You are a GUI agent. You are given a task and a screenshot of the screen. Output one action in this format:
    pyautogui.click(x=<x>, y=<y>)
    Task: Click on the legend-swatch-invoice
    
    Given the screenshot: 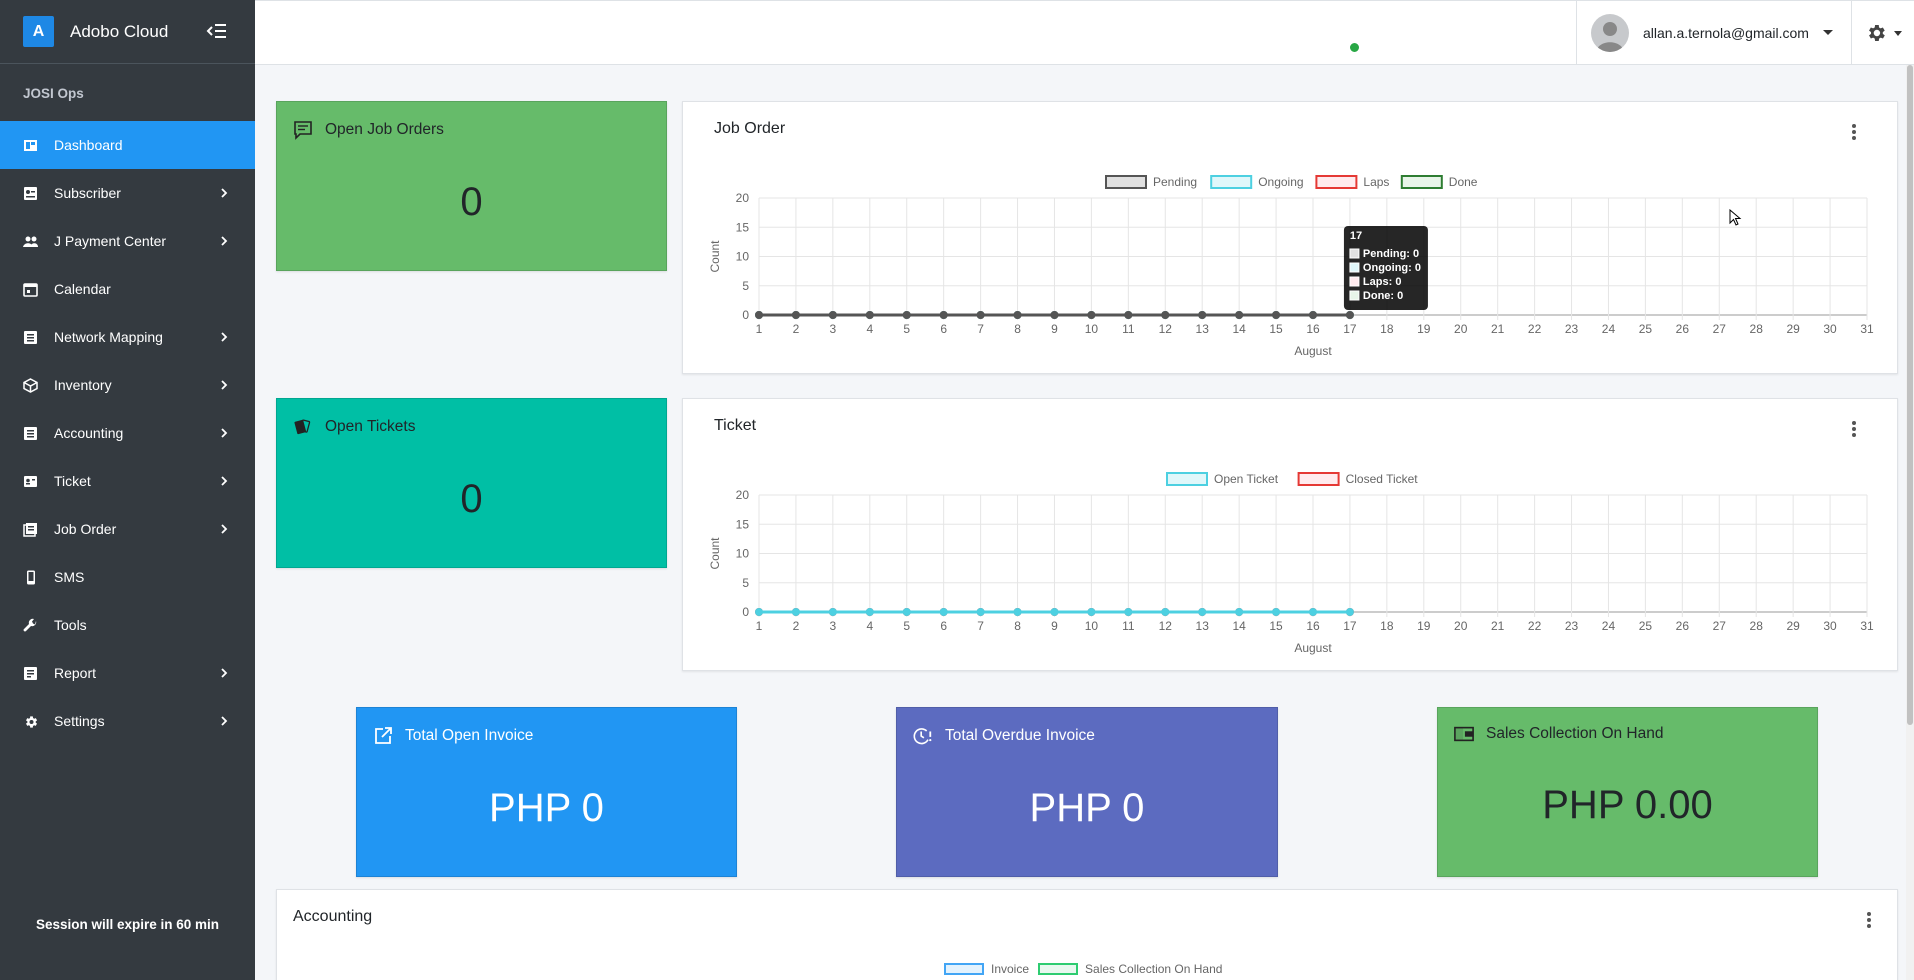 What is the action you would take?
    pyautogui.click(x=964, y=969)
    